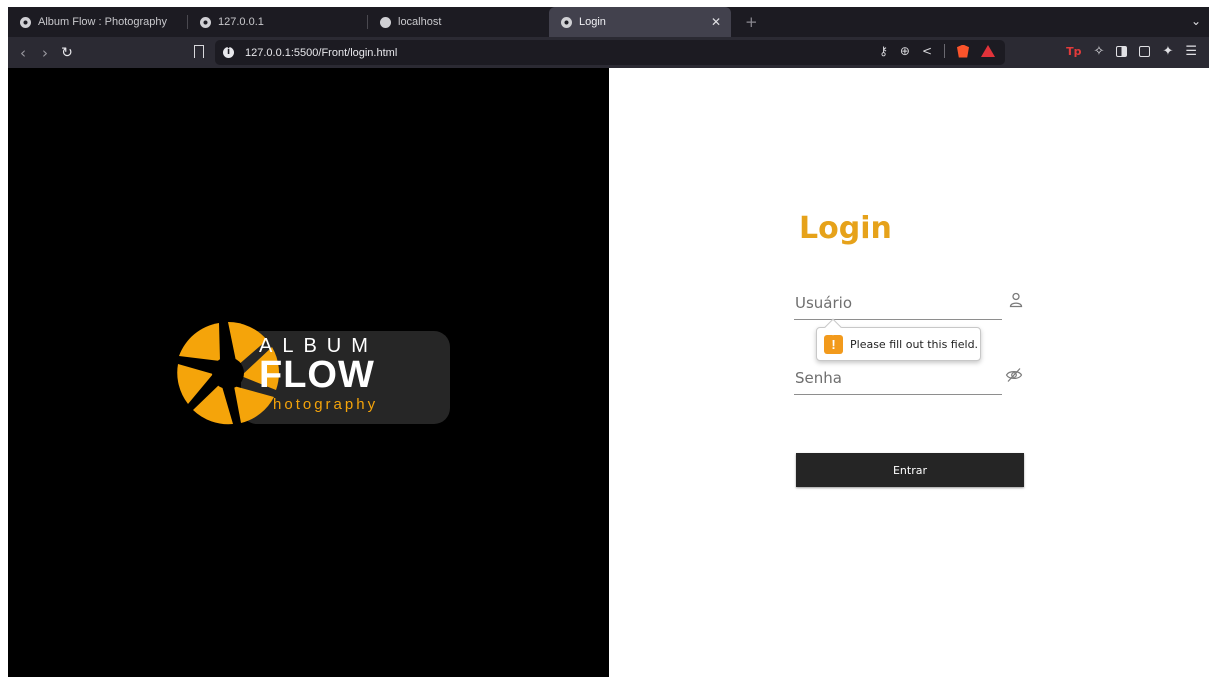 The height and width of the screenshot is (677, 1209). What do you see at coordinates (1016, 300) in the screenshot?
I see `user-icon` at bounding box center [1016, 300].